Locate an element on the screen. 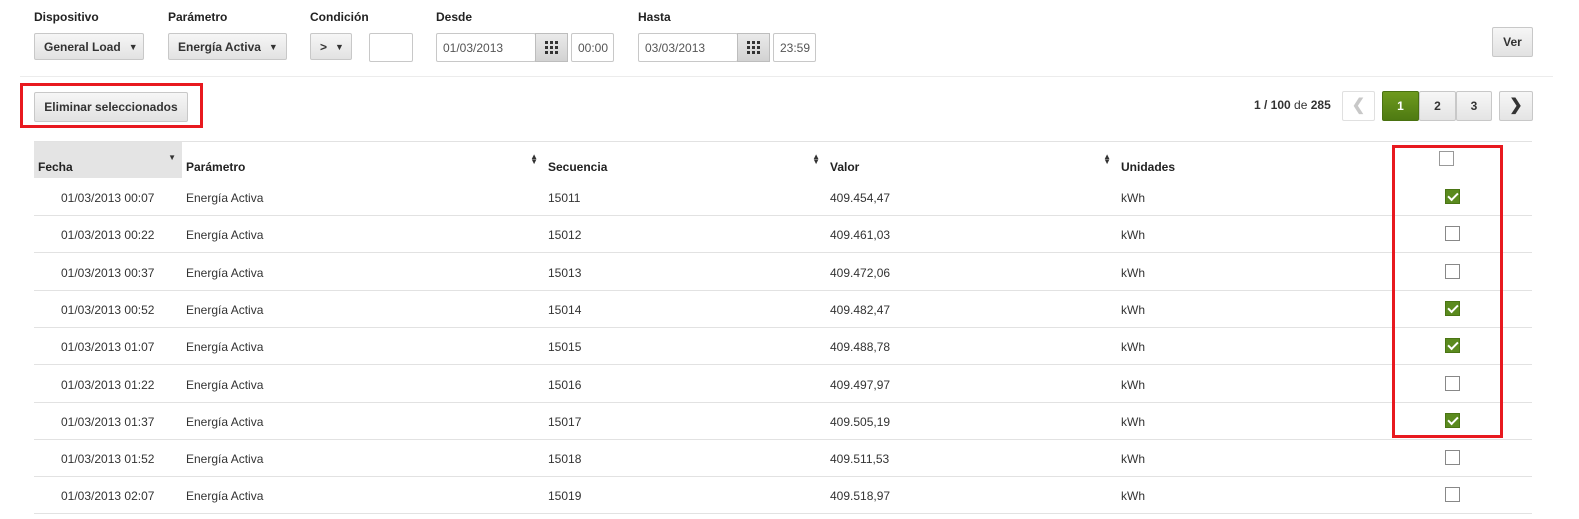 This screenshot has height=519, width=1579. desde-time-input: 00:00 is located at coordinates (592, 47).